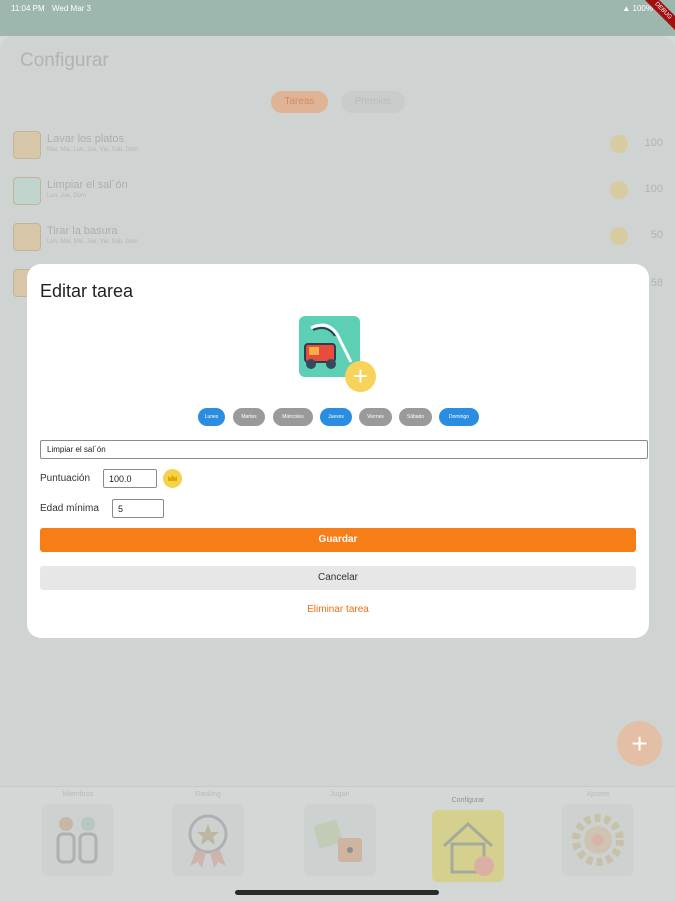 The image size is (675, 901). What do you see at coordinates (82, 231) in the screenshot?
I see `task-name: Tirar la basura` at bounding box center [82, 231].